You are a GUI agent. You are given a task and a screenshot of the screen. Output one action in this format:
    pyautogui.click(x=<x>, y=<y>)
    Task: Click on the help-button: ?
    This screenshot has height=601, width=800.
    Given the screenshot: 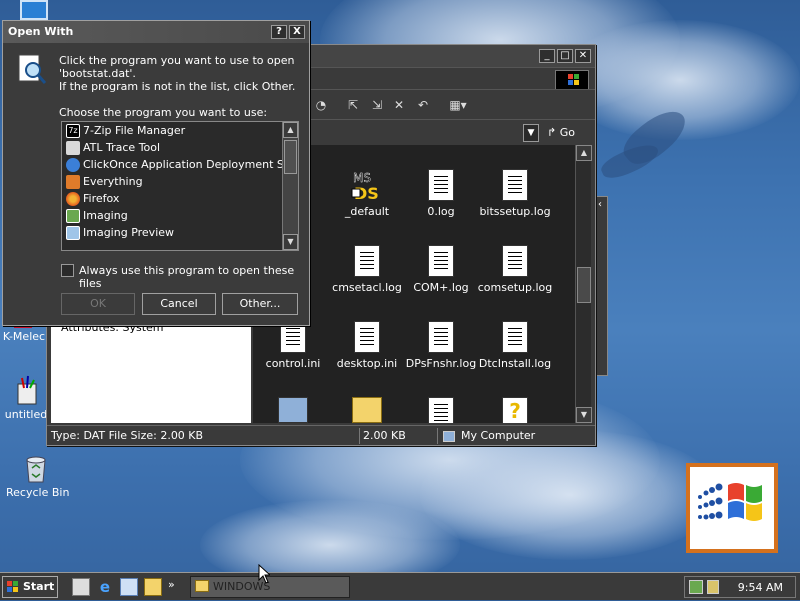 What is the action you would take?
    pyautogui.click(x=279, y=32)
    